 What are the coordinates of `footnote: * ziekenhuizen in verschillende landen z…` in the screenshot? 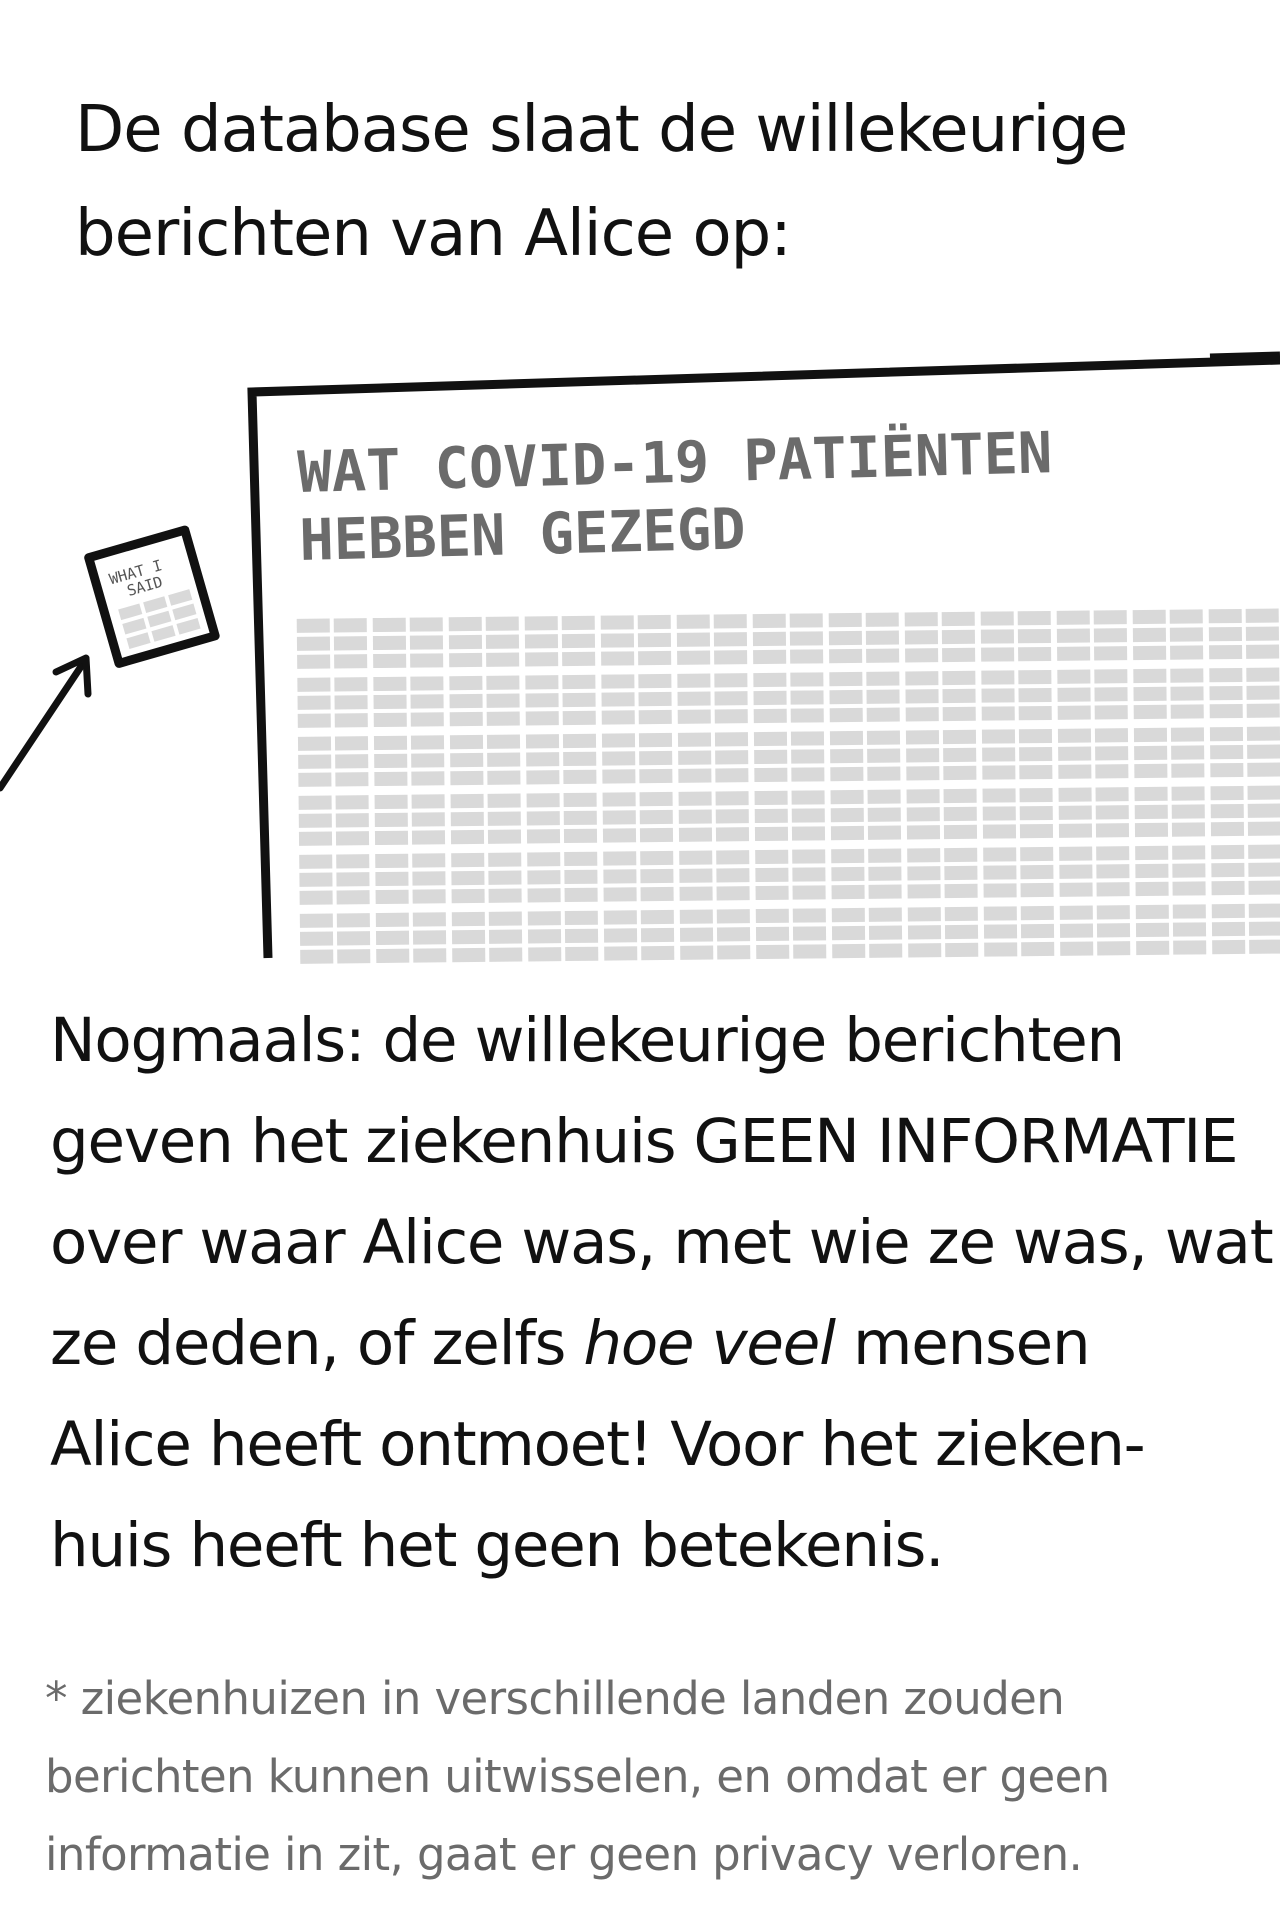 It's located at (645, 1777).